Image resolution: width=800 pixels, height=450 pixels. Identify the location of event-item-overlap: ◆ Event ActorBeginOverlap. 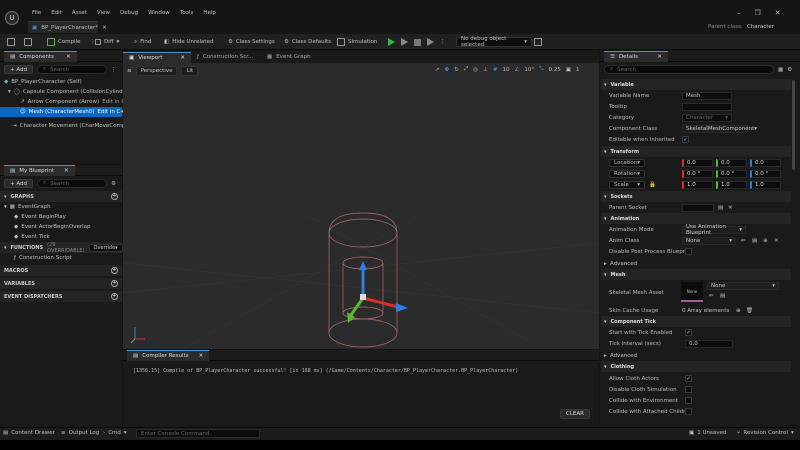
(61, 227).